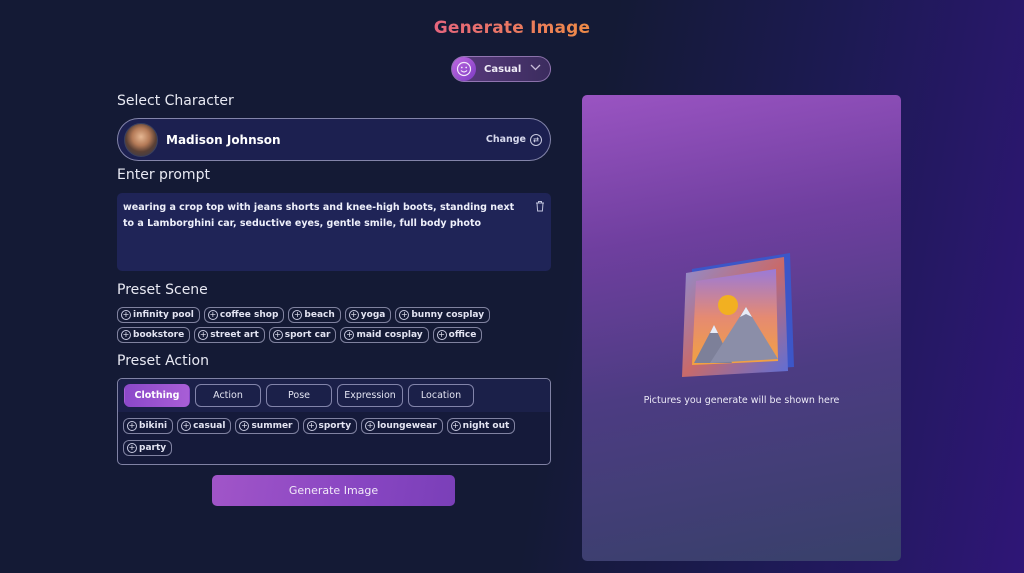 The image size is (1024, 573). What do you see at coordinates (162, 290) in the screenshot?
I see `preset-scene-label: Preset Scene` at bounding box center [162, 290].